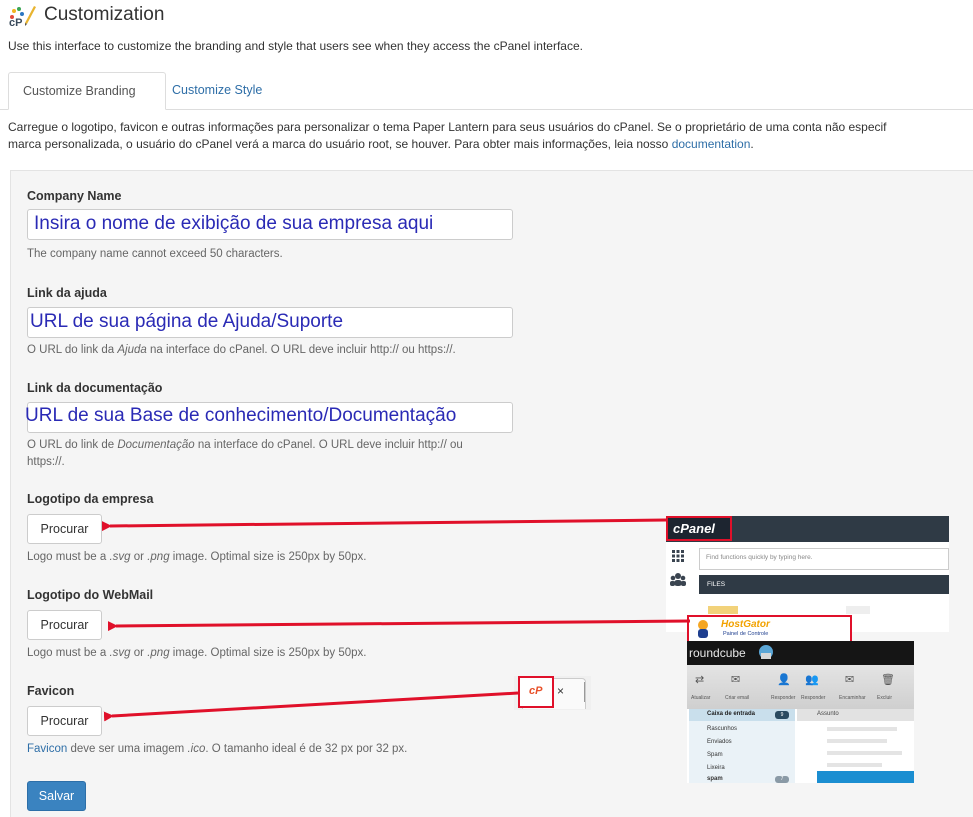 The image size is (973, 817). Describe the element at coordinates (311, 706) in the screenshot. I see `arrow-to-favicon` at that location.